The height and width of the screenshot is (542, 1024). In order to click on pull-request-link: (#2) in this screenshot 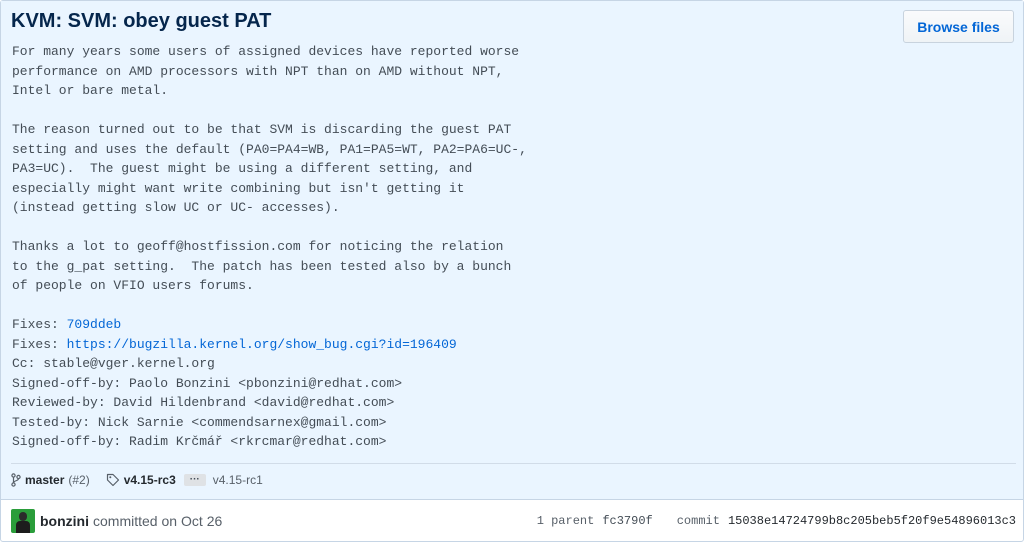, I will do `click(78, 480)`.